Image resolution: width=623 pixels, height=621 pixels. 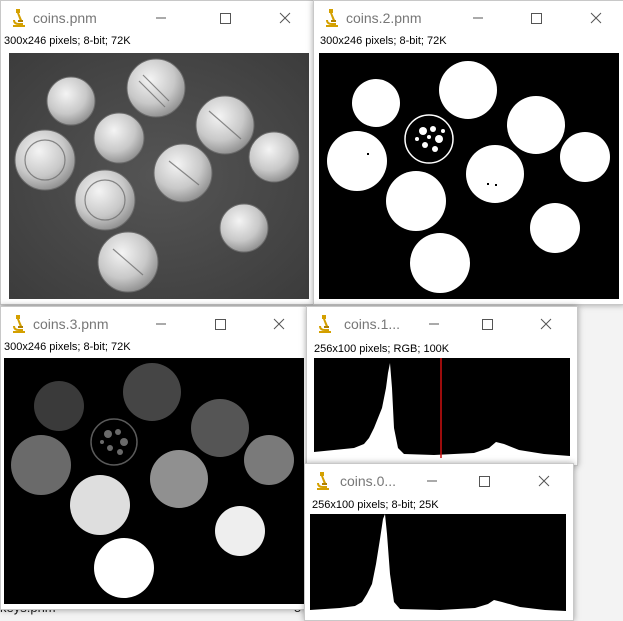 I want to click on window-title: coins.2.pnm, so click(x=384, y=18).